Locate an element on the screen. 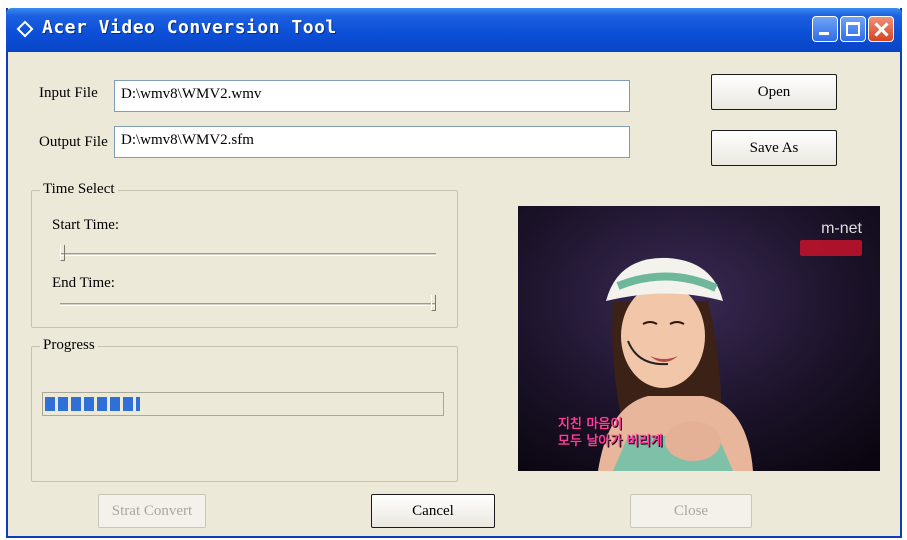 Image resolution: width=907 pixels, height=540 pixels. close-button: Close is located at coordinates (691, 511).